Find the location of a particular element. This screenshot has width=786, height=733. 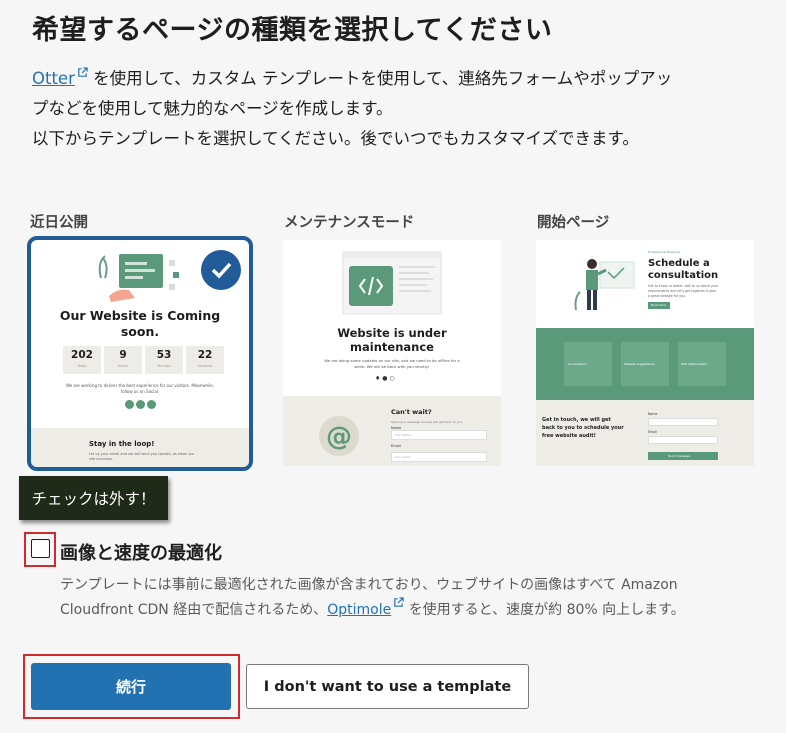

social-icons: ♦ ● ○ is located at coordinates (385, 378).